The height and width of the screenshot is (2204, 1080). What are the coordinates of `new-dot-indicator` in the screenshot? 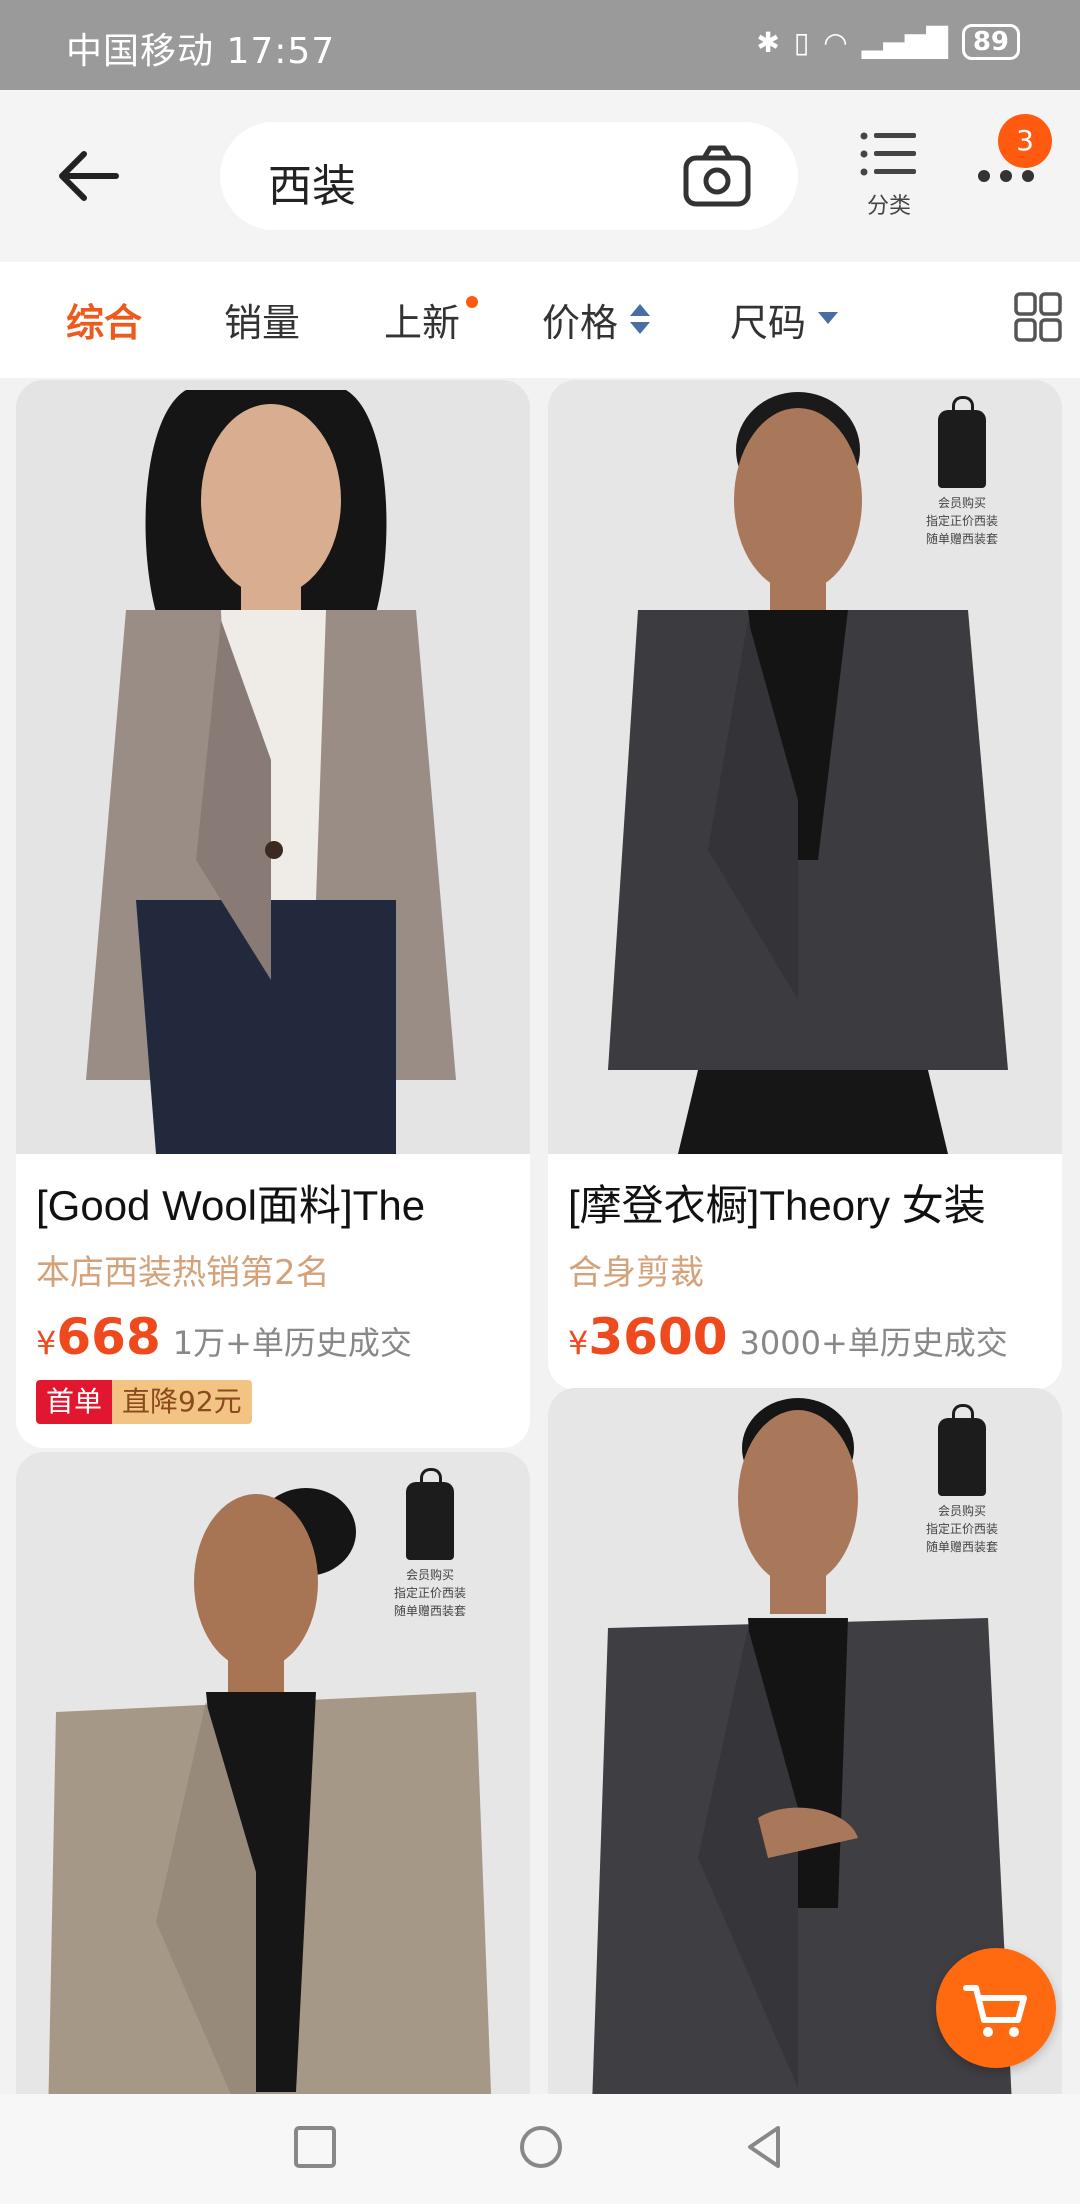 It's located at (472, 302).